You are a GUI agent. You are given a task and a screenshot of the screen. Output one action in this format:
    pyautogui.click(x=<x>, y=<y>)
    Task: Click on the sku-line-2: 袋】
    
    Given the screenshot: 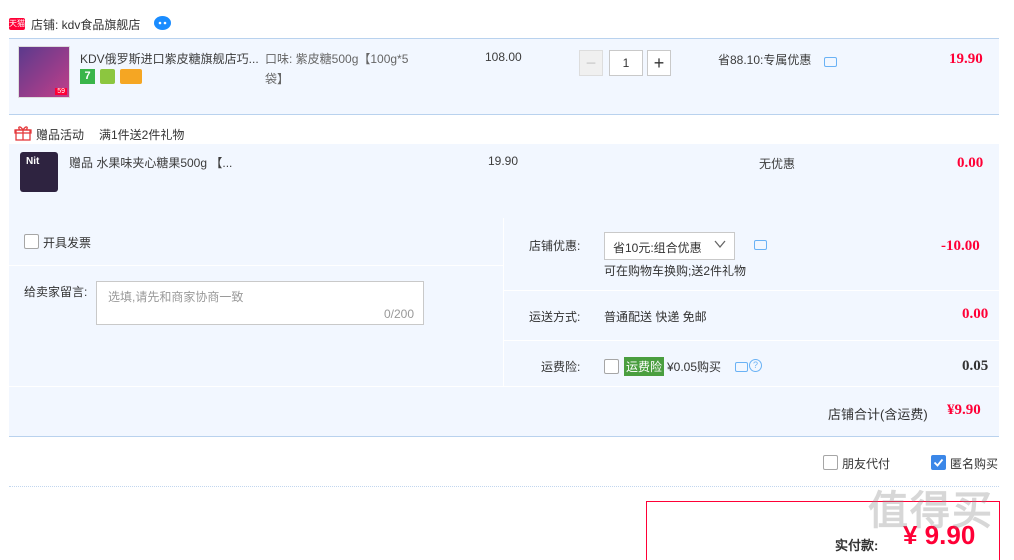 What is the action you would take?
    pyautogui.click(x=277, y=79)
    